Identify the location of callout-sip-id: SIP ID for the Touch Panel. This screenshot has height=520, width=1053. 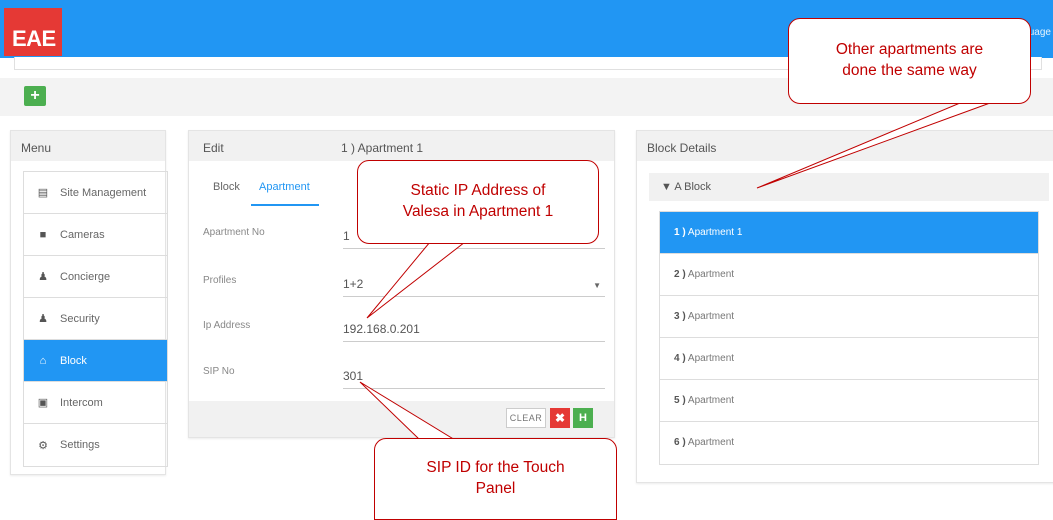
(495, 479).